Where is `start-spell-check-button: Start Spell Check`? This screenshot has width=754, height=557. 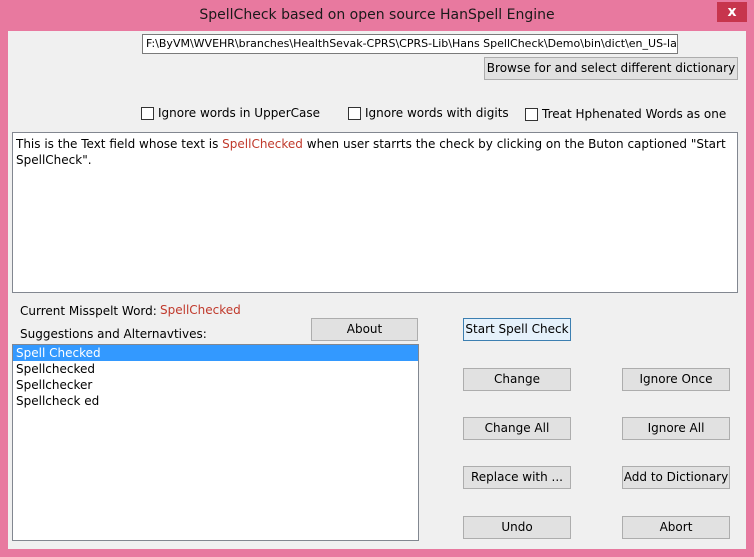
start-spell-check-button: Start Spell Check is located at coordinates (517, 329).